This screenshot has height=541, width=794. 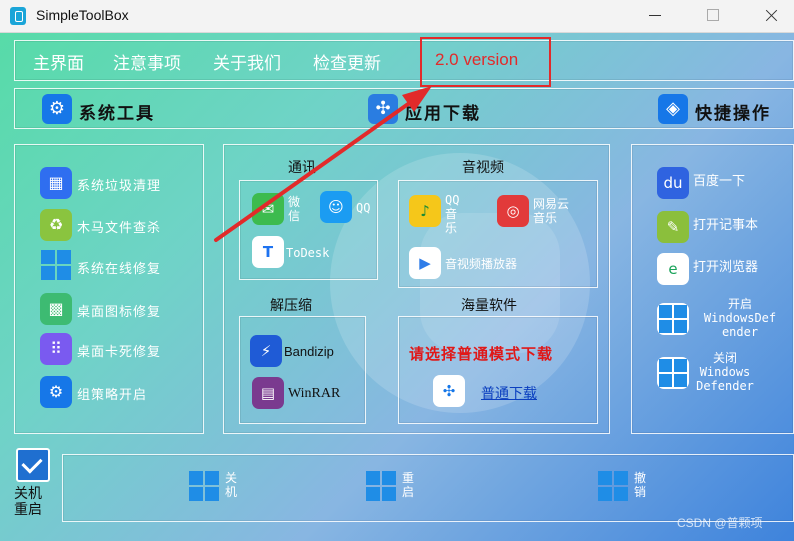 I want to click on download-mode-notice: 请选择普通模式下载, so click(x=481, y=354).